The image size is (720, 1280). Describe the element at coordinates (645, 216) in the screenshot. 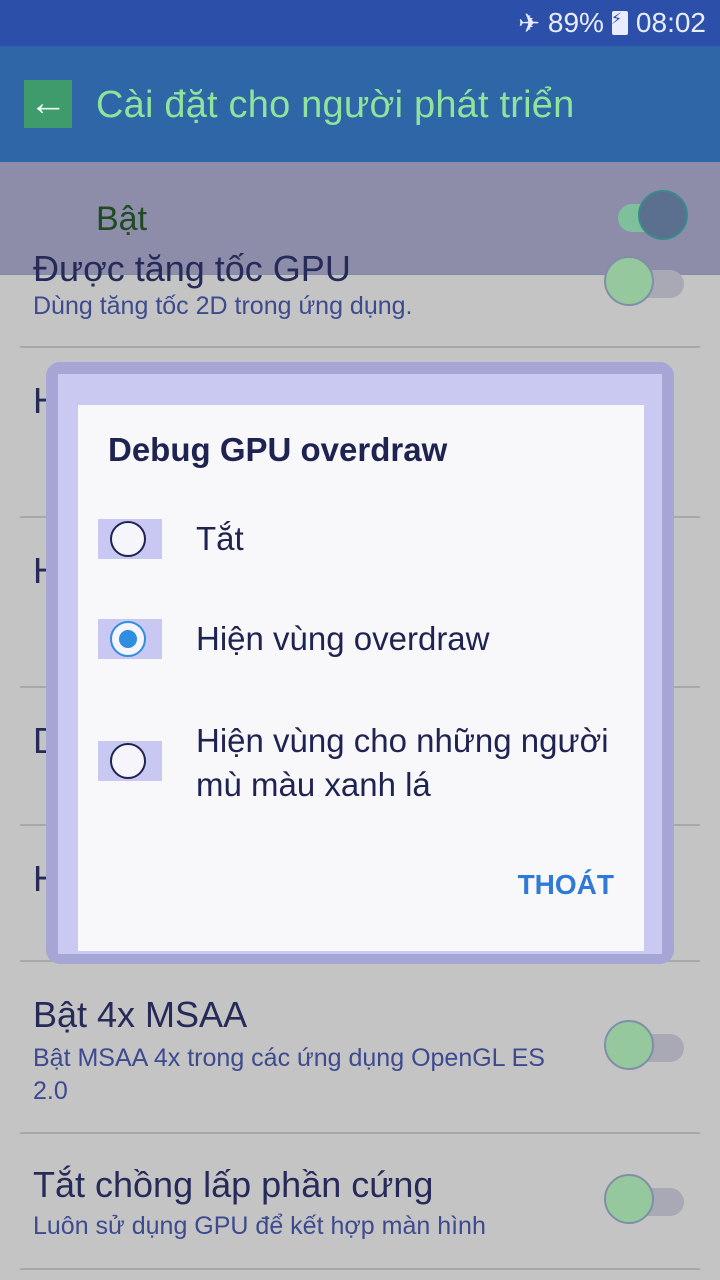

I see `master-toggle-switch` at that location.